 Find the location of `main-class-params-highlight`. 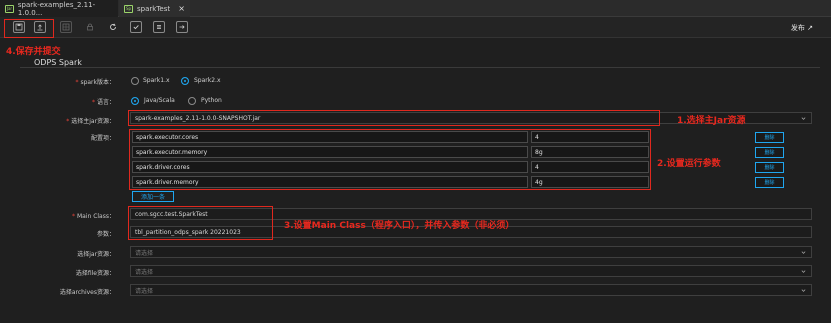

main-class-params-highlight is located at coordinates (200, 223).